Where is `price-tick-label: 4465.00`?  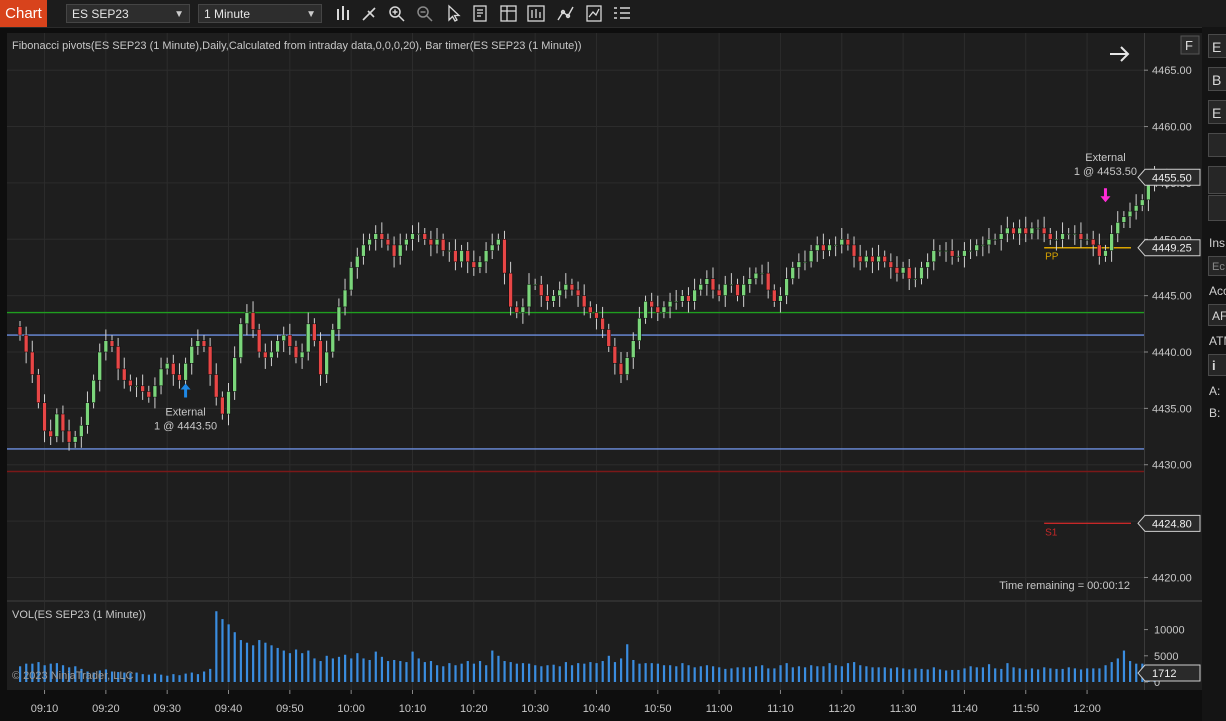
price-tick-label: 4465.00 is located at coordinates (1172, 71).